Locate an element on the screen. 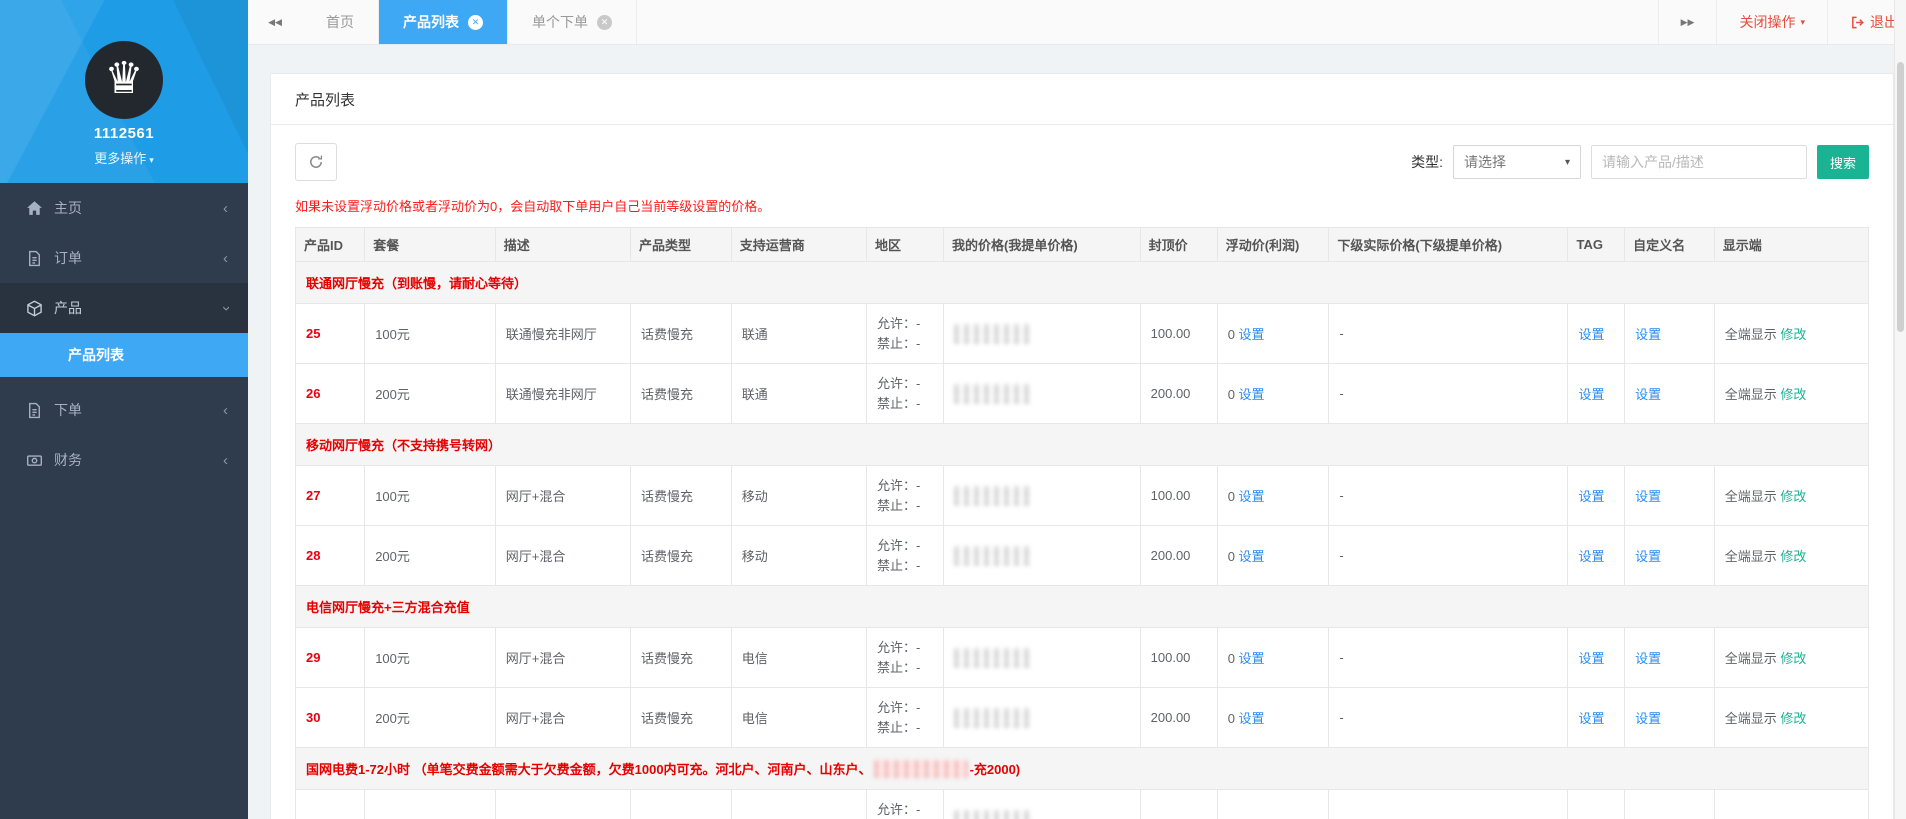  user-id: 1112561 is located at coordinates (124, 133).